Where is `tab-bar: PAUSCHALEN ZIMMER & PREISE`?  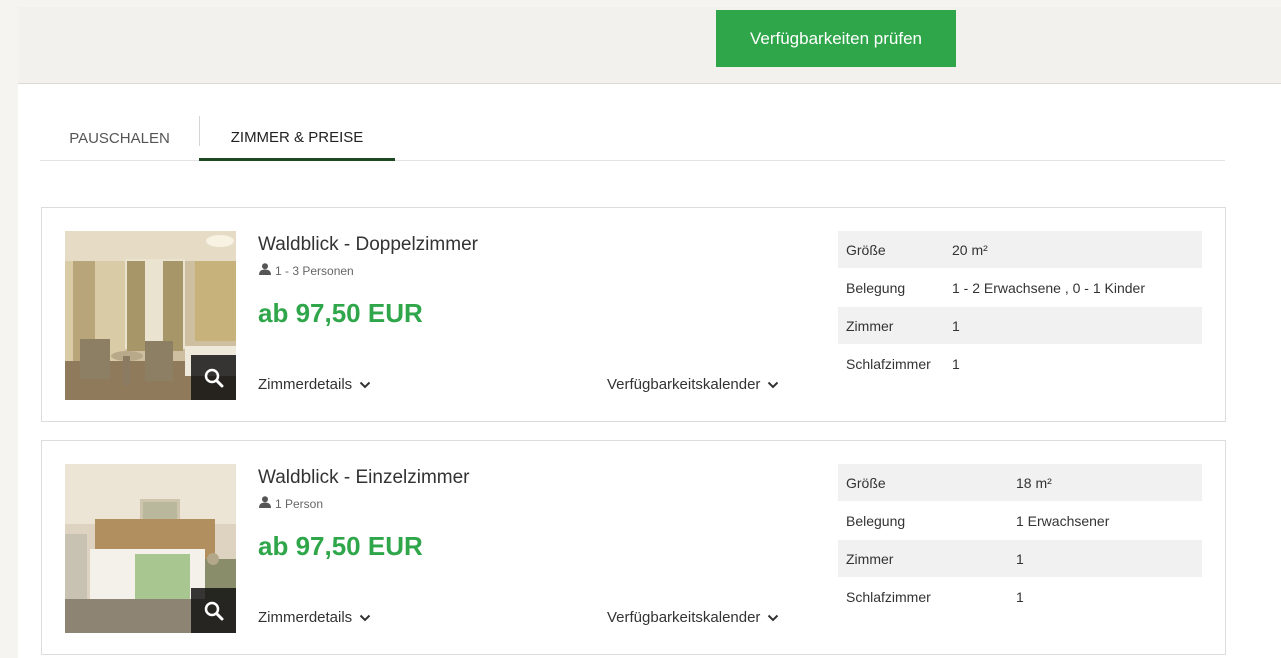 tab-bar: PAUSCHALEN ZIMMER & PREISE is located at coordinates (632, 138).